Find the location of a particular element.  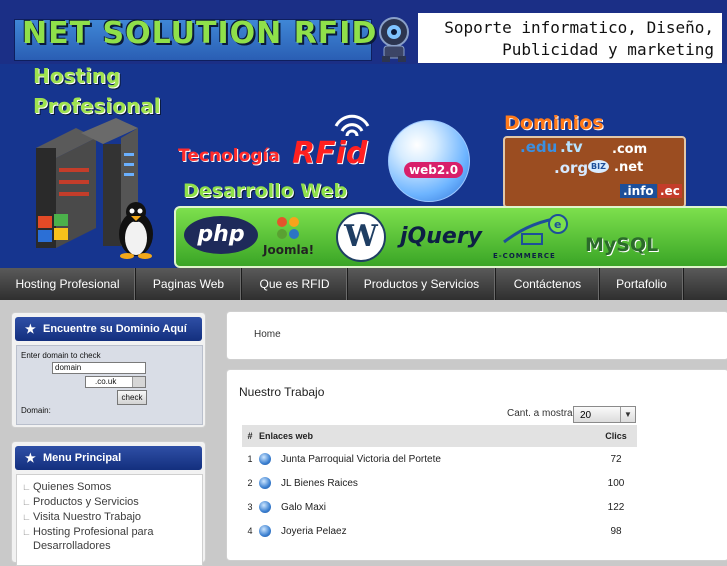

domain-extension-select: .co.uk is located at coordinates (115, 382).